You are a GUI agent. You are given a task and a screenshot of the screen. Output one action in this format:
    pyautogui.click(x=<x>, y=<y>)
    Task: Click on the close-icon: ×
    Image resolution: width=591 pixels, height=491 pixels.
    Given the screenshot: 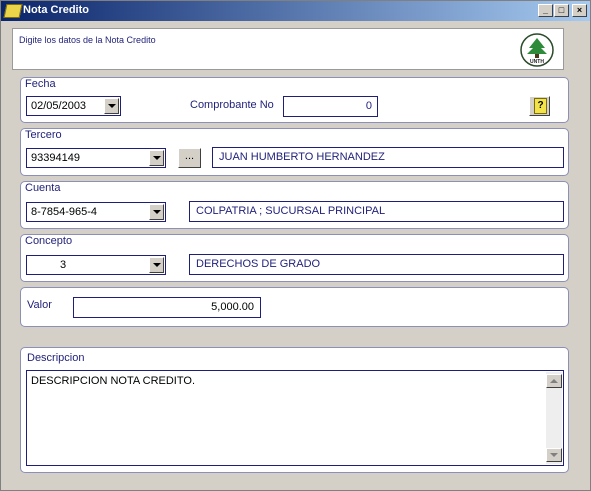 What is the action you would take?
    pyautogui.click(x=579, y=10)
    